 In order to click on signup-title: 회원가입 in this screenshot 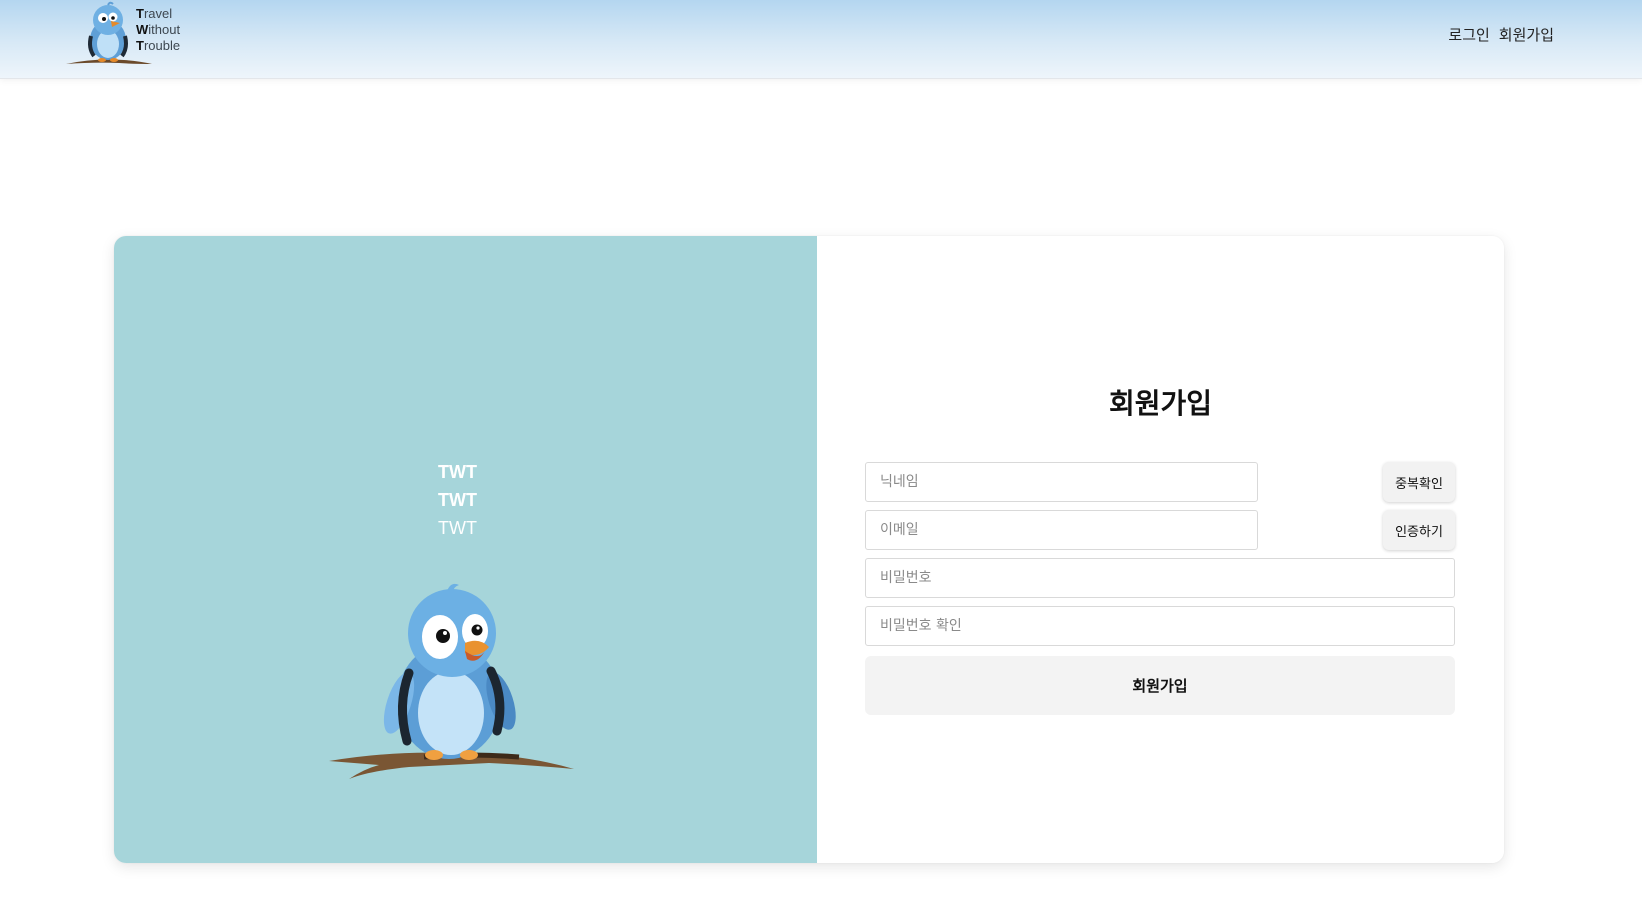, I will do `click(1160, 403)`.